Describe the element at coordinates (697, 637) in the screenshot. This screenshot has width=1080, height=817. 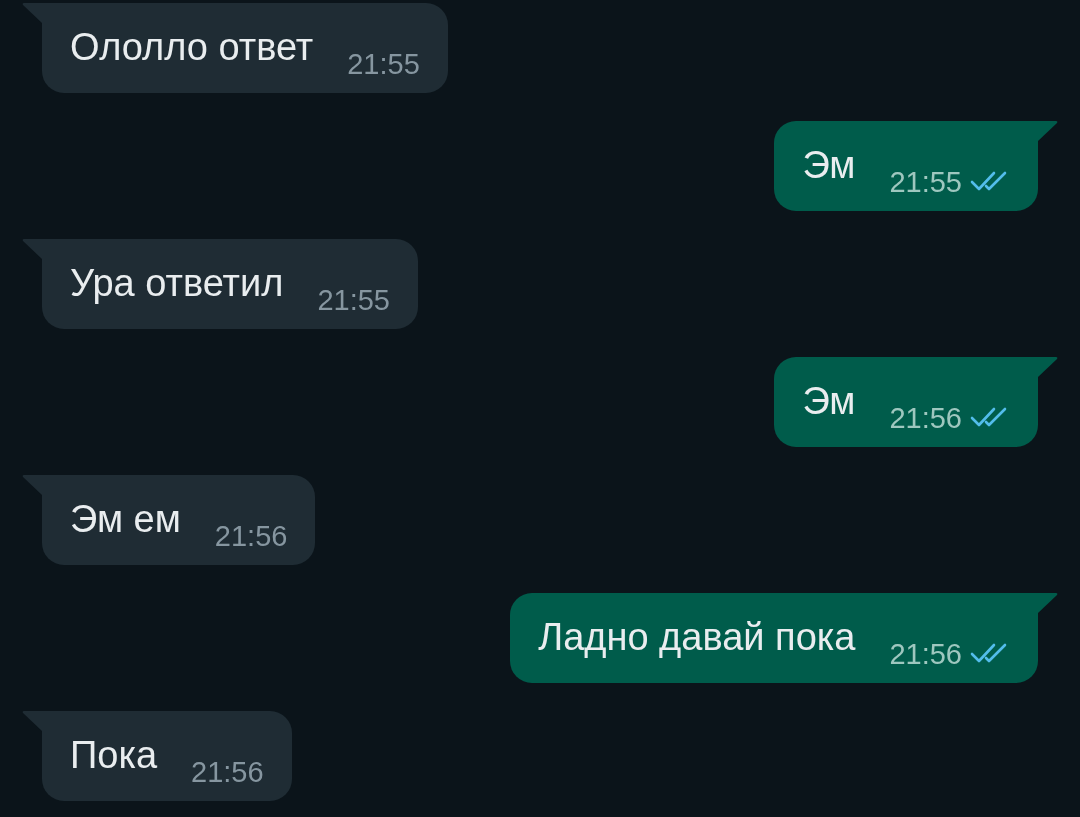
I see `message-text: Ладно давай пока` at that location.